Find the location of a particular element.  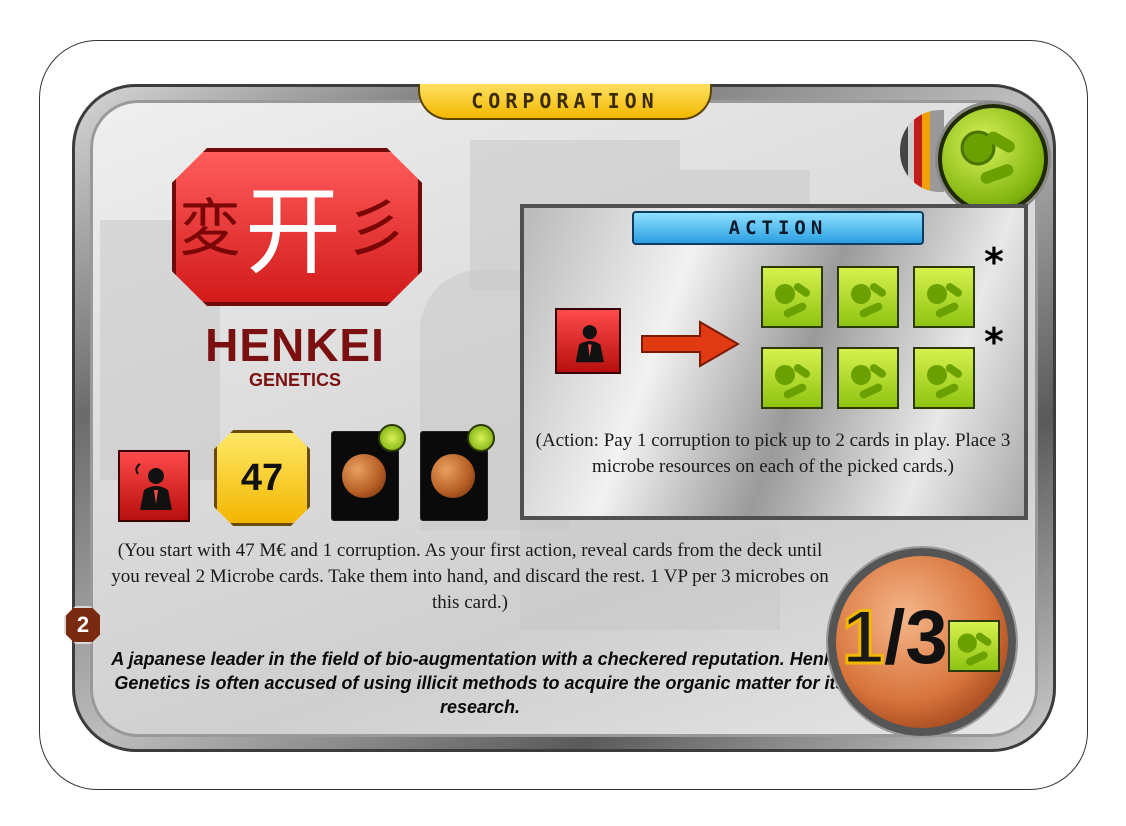

corporation-name: HENKEI is located at coordinates (295, 345).